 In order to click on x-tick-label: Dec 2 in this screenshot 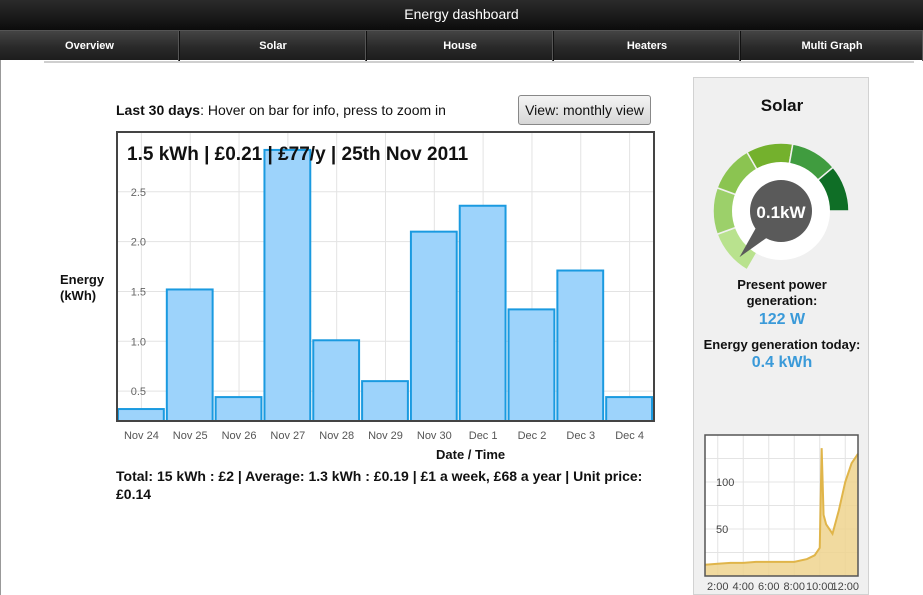, I will do `click(532, 436)`.